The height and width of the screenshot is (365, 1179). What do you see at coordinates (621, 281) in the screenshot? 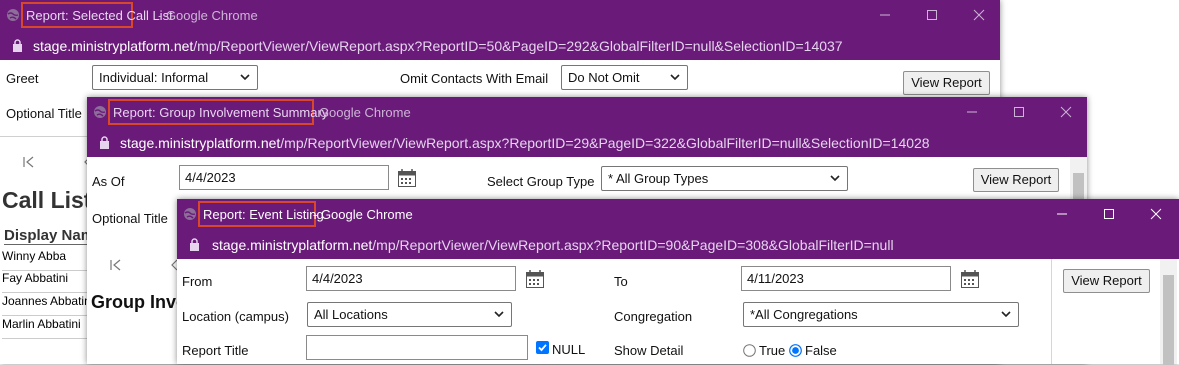
I see `to-label: To` at bounding box center [621, 281].